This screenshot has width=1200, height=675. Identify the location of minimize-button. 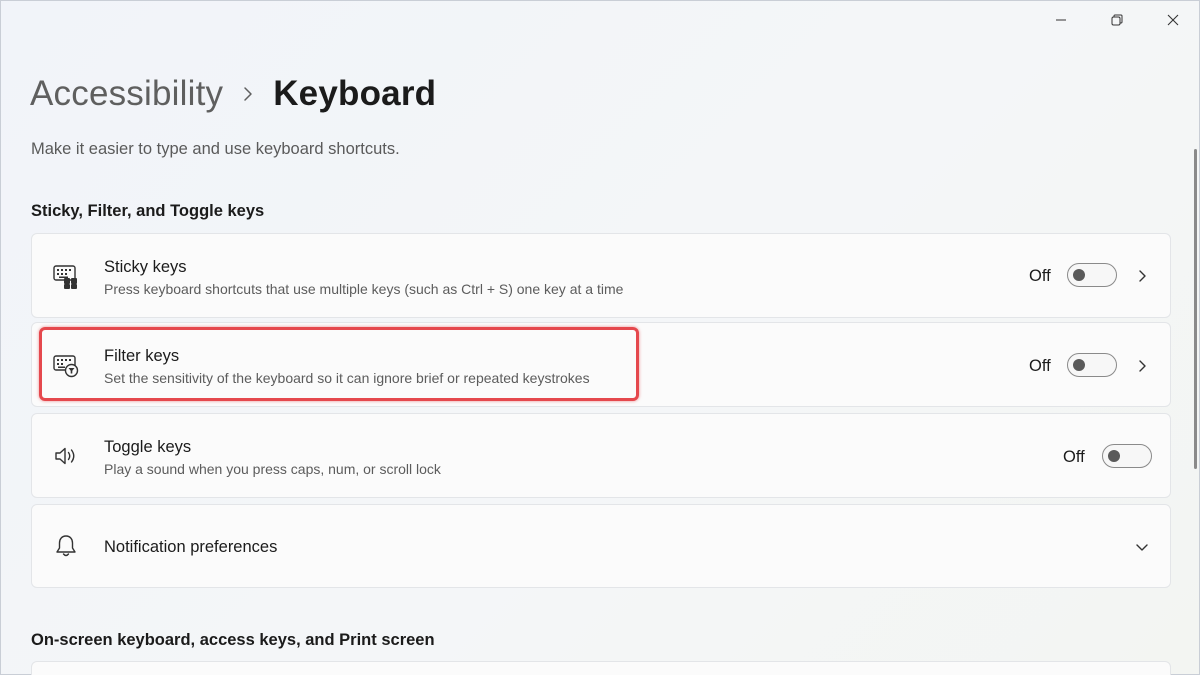
(1061, 20).